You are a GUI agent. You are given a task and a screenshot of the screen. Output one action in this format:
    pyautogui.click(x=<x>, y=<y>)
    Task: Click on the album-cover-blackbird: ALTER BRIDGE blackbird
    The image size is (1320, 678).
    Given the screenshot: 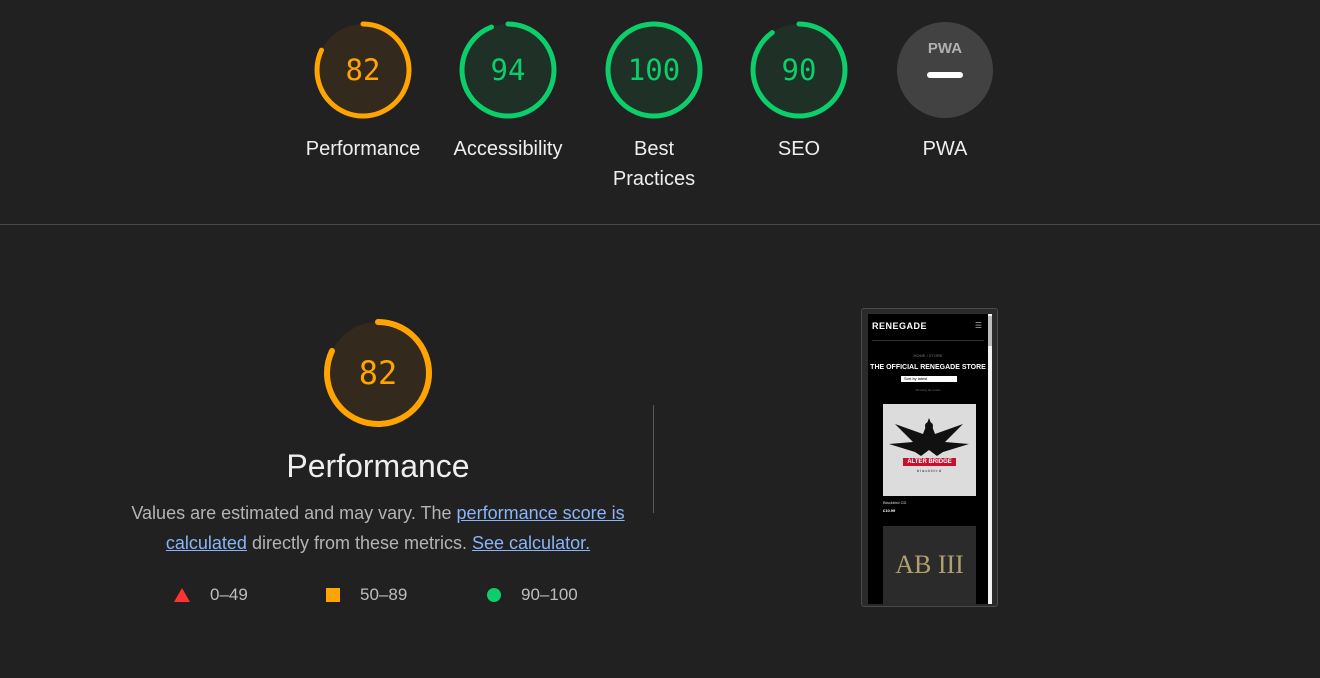 What is the action you would take?
    pyautogui.click(x=929, y=450)
    